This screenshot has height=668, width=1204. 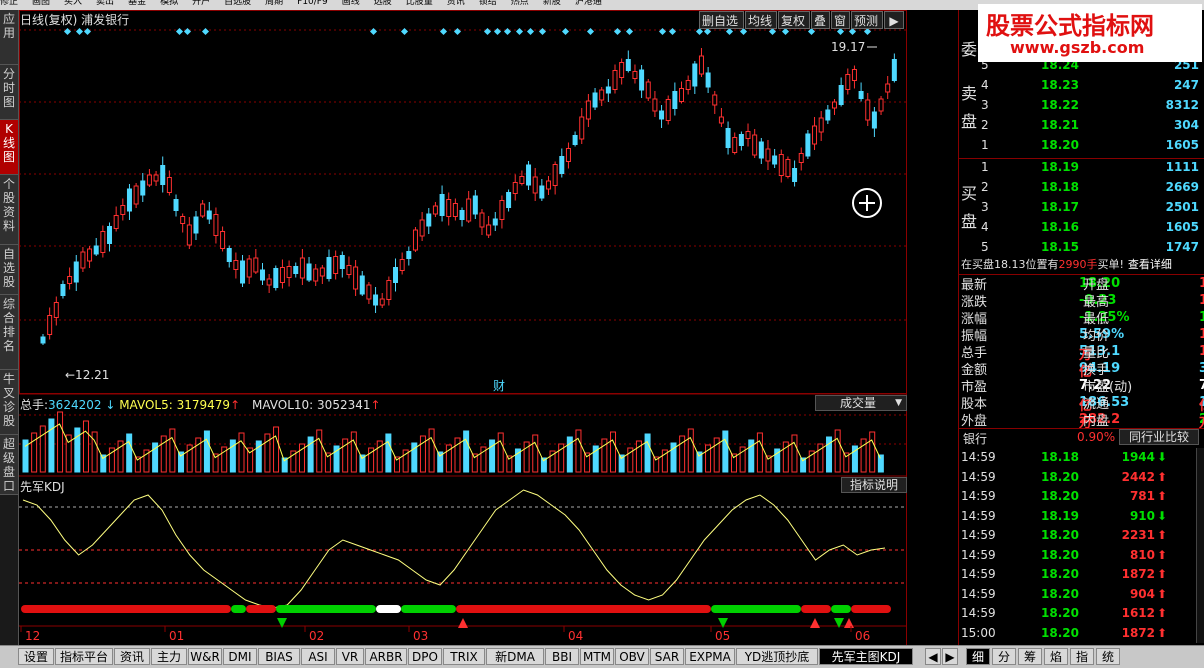 What do you see at coordinates (205, 656) in the screenshot?
I see `indicator-tab: W&R` at bounding box center [205, 656].